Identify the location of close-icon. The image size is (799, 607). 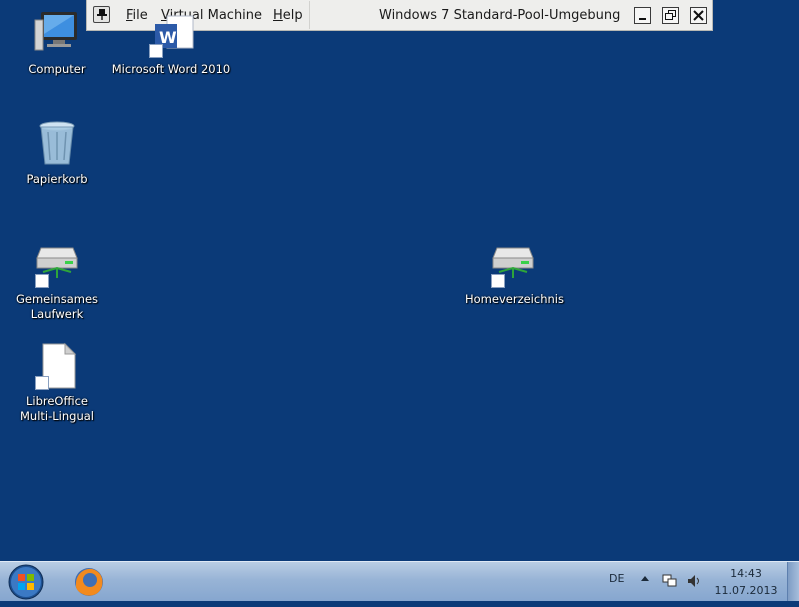
(698, 15).